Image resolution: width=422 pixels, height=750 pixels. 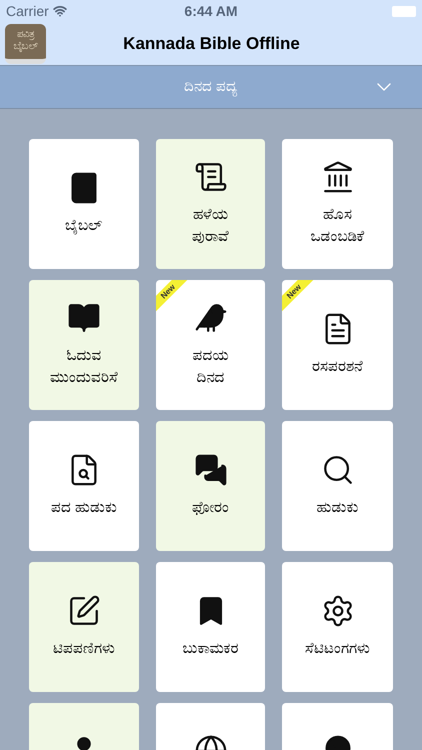 I want to click on menu-tile: ಹೊಸ ಒಡಂಬಡಿಕೆ, so click(x=337, y=204).